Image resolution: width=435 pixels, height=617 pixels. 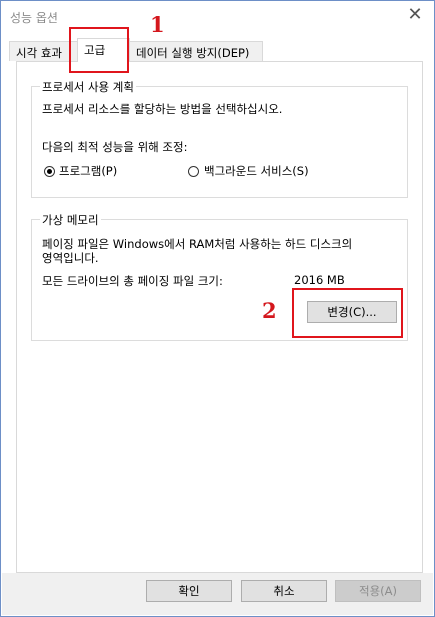 I want to click on adjust-label: 다음의 최적 성능을 위해 조정:, so click(x=115, y=147).